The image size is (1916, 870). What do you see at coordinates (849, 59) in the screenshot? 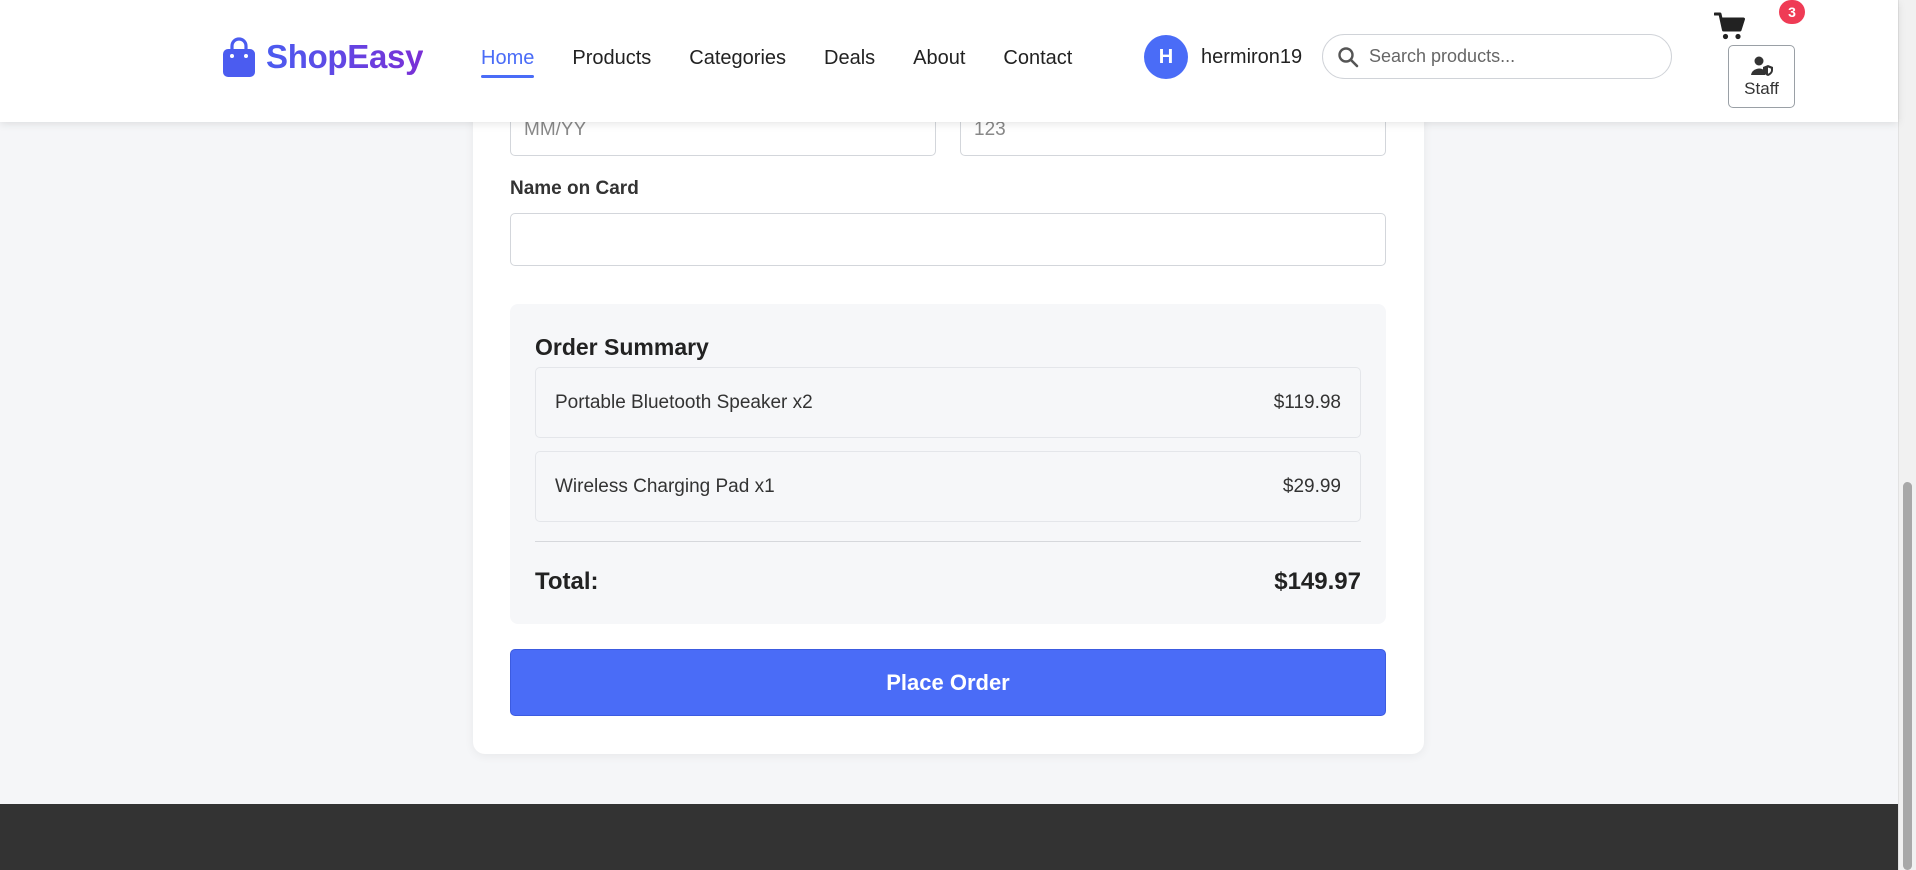
I see `nav-deals: Deals` at bounding box center [849, 59].